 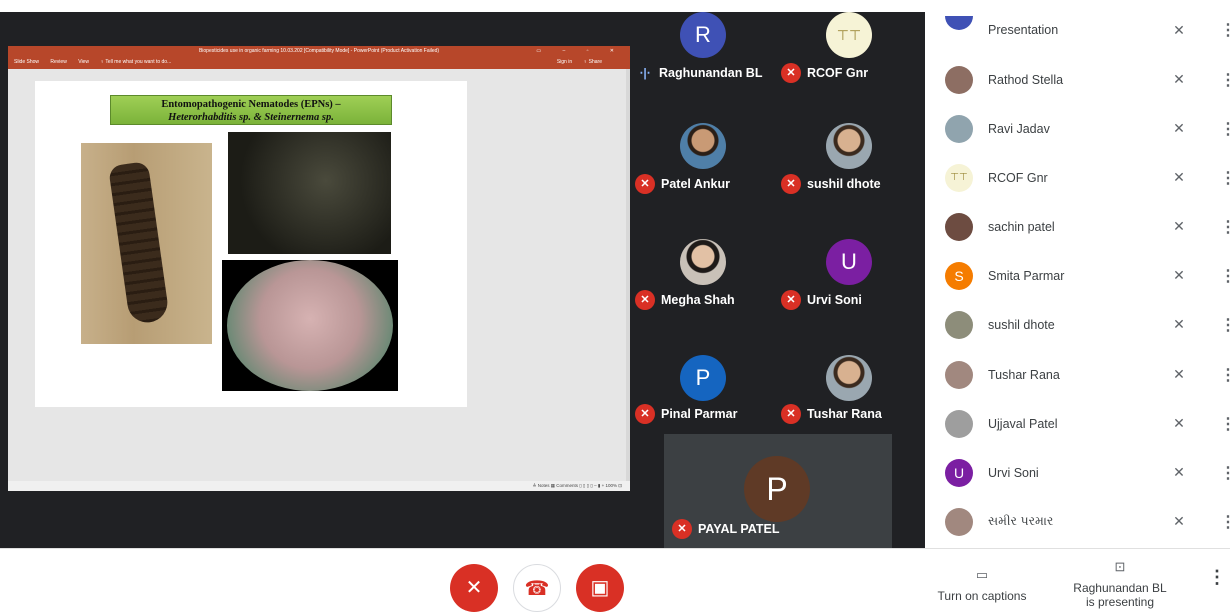 I want to click on tile-rcof: ⊤⊤ ✕ RCOF Gnr, so click(x=849, y=59).